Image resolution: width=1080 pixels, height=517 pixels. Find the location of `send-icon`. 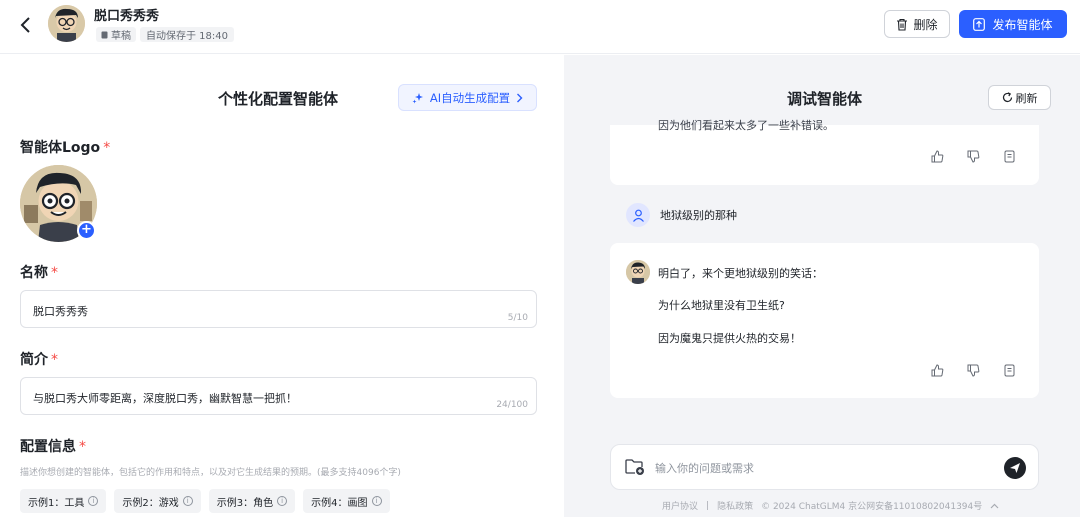

send-icon is located at coordinates (1015, 468).